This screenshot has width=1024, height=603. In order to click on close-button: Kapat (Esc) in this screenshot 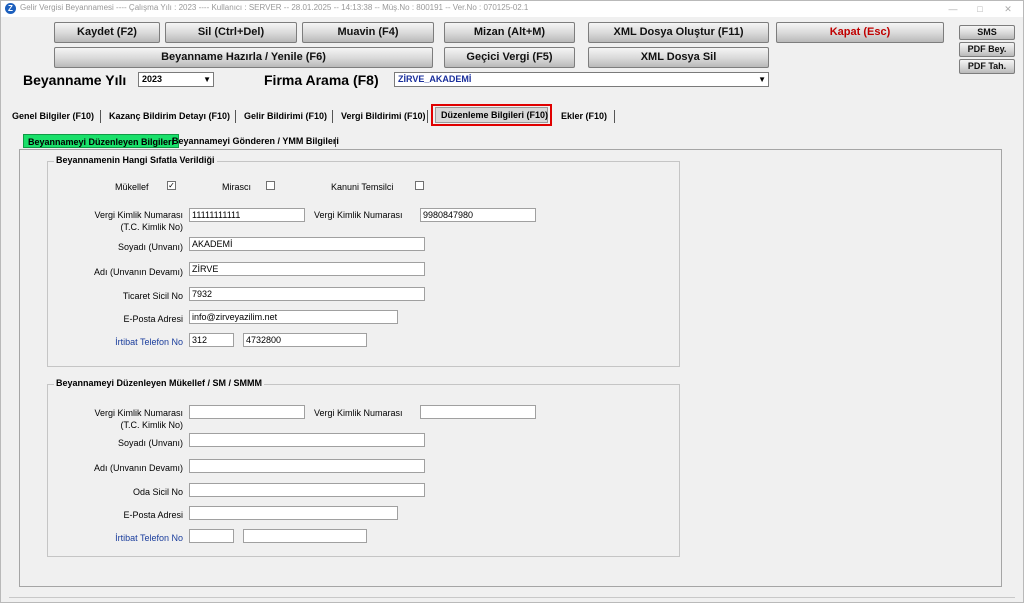, I will do `click(860, 32)`.